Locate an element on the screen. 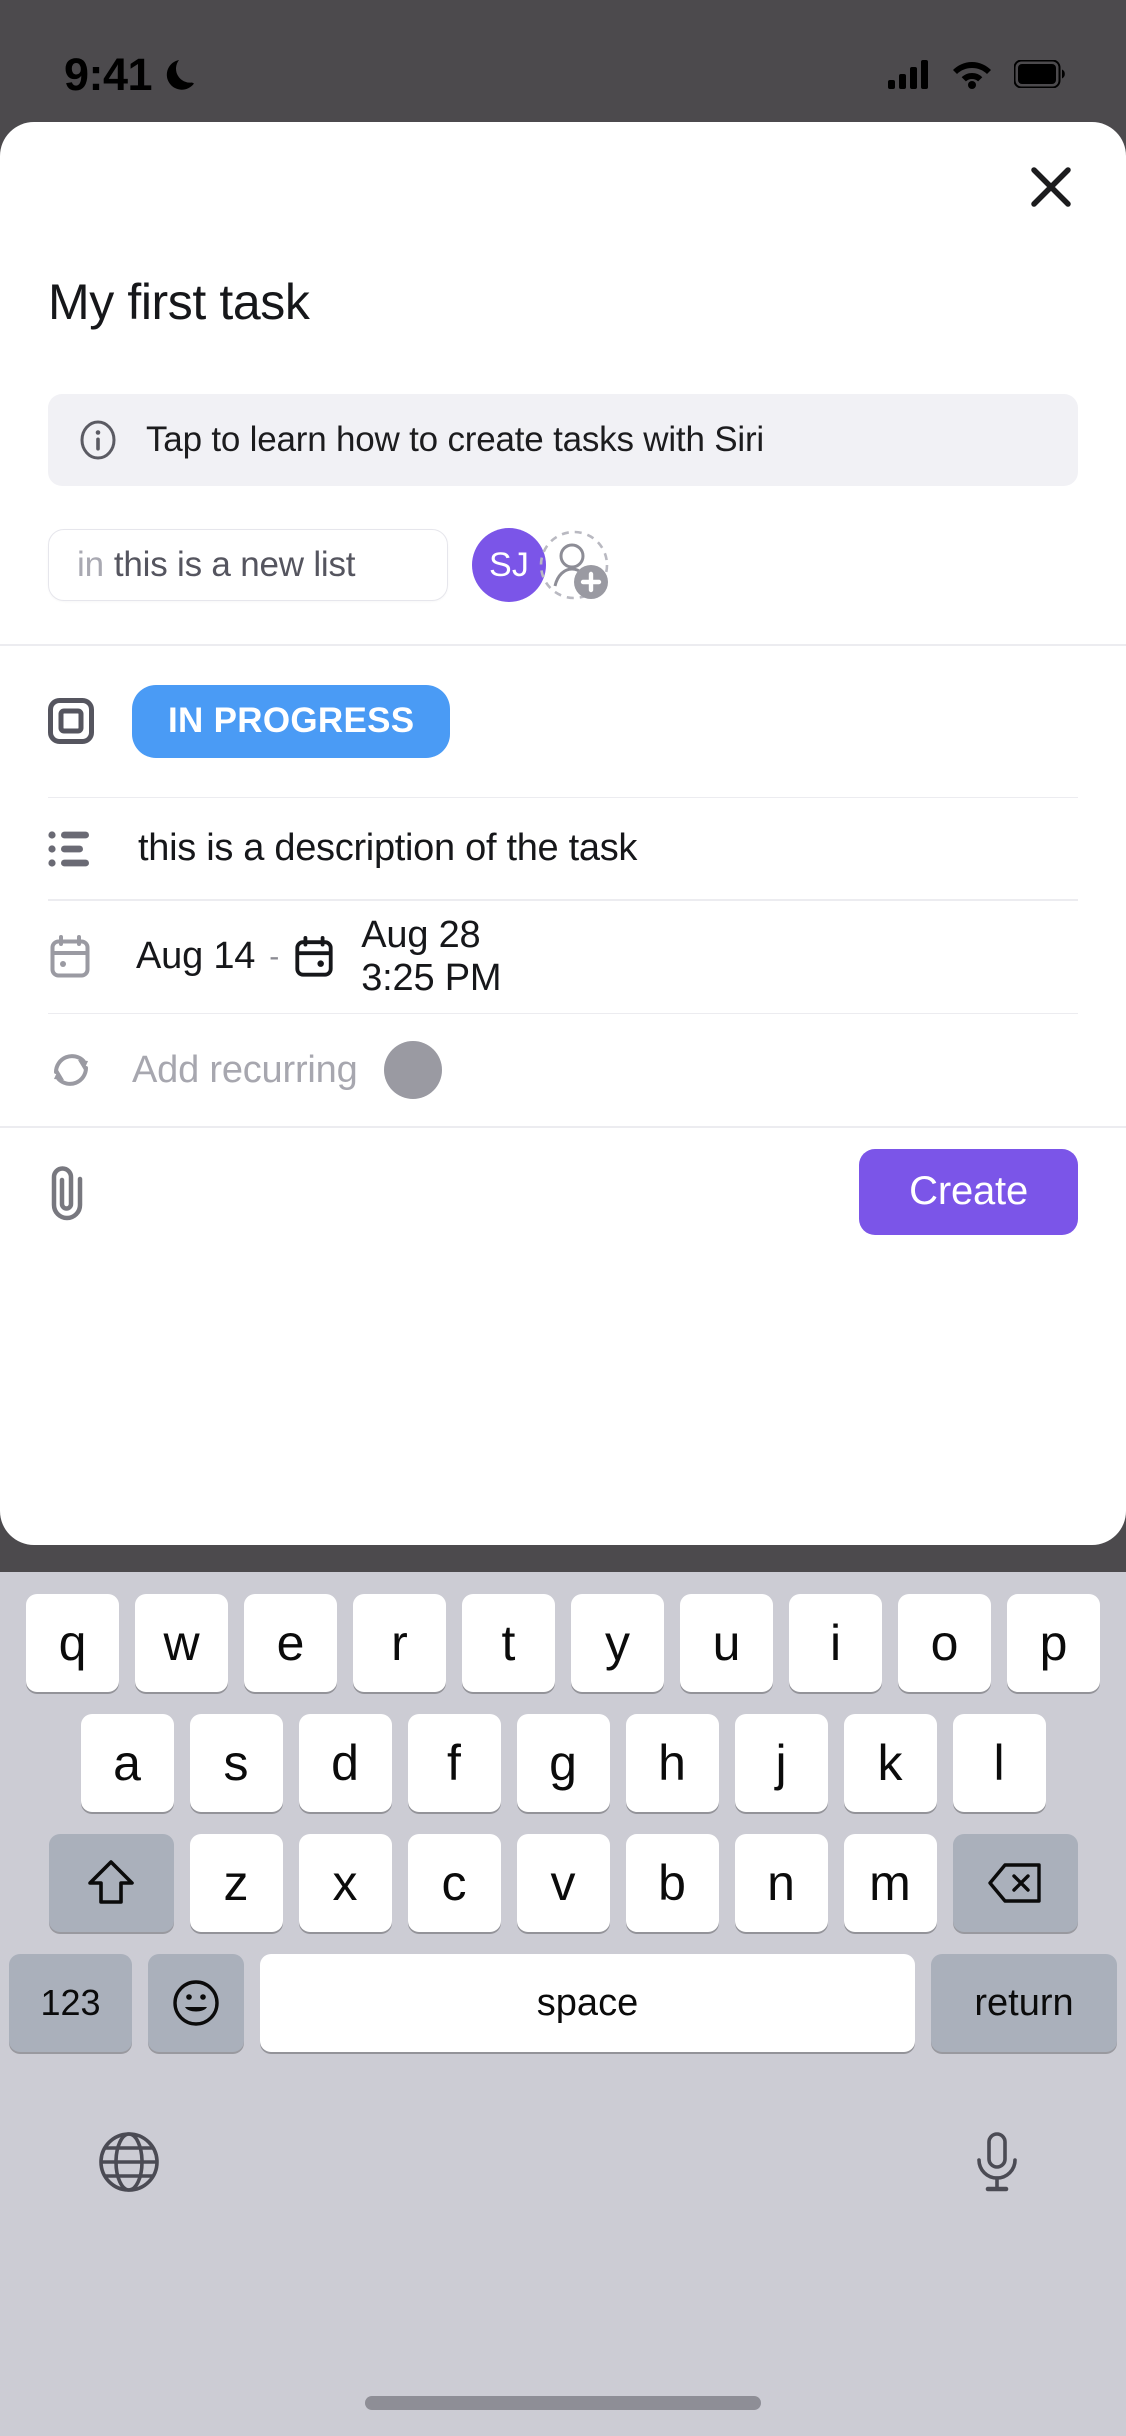 The width and height of the screenshot is (1126, 2436). dictation-key is located at coordinates (997, 2162).